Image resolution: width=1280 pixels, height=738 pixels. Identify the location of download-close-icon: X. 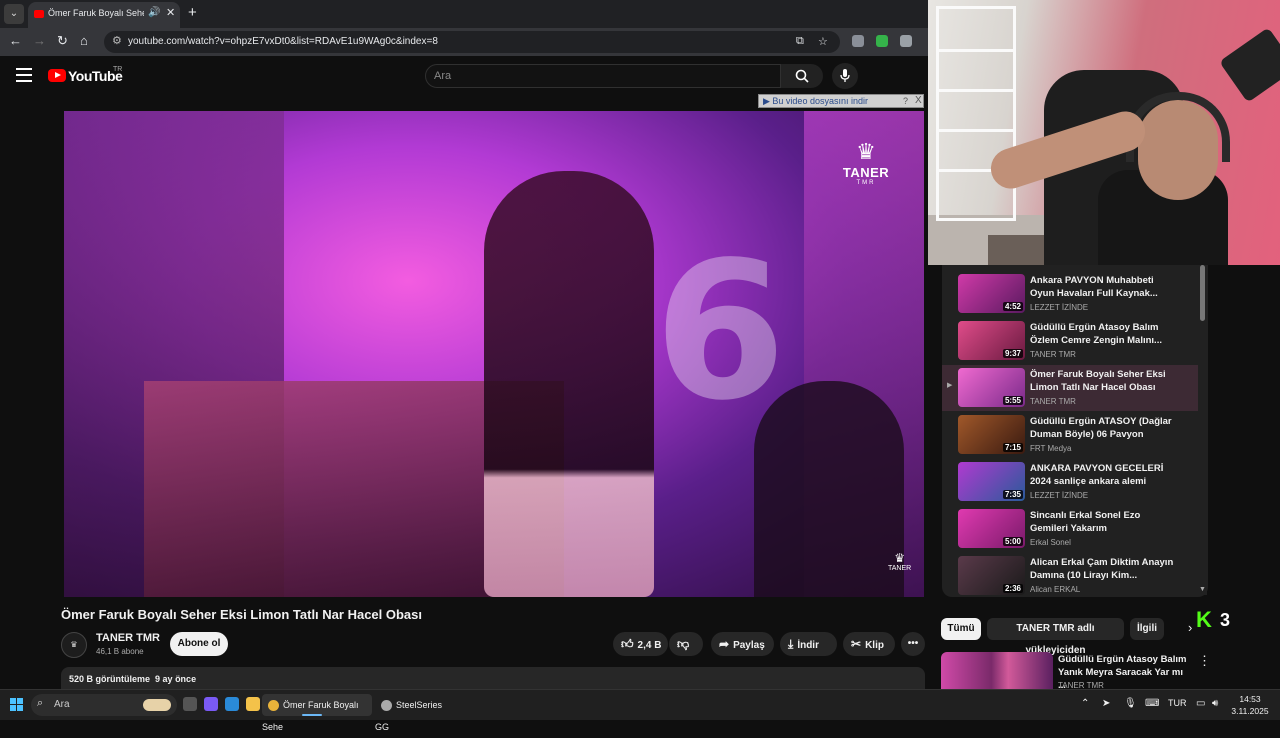
(918, 100).